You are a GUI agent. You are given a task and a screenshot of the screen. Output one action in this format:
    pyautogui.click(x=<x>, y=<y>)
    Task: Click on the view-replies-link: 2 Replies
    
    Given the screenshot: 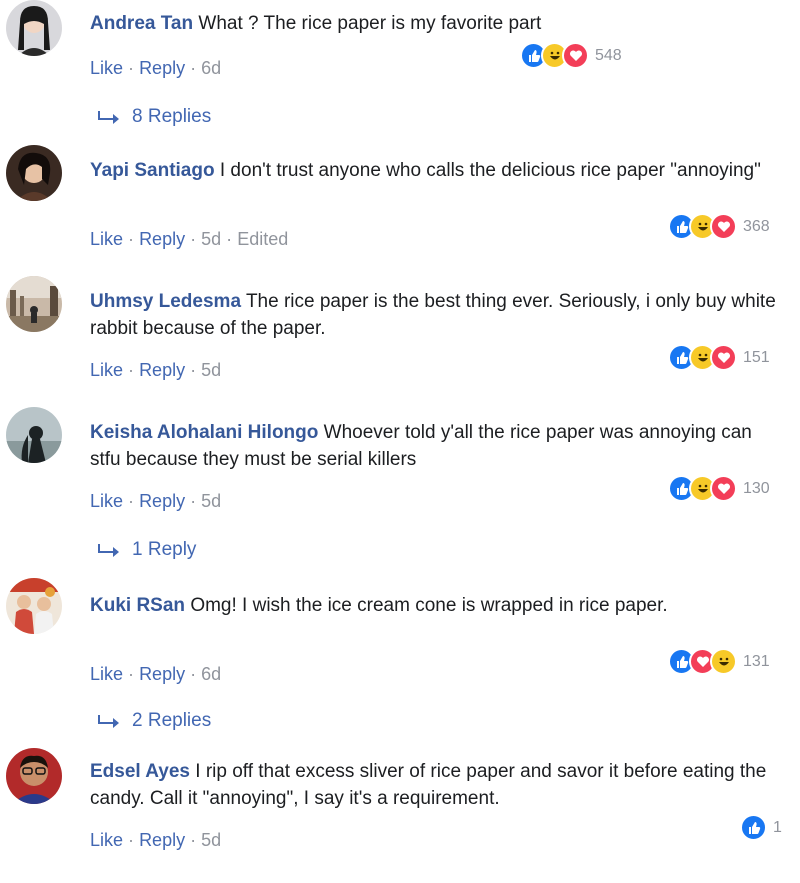 What is the action you would take?
    pyautogui.click(x=154, y=721)
    